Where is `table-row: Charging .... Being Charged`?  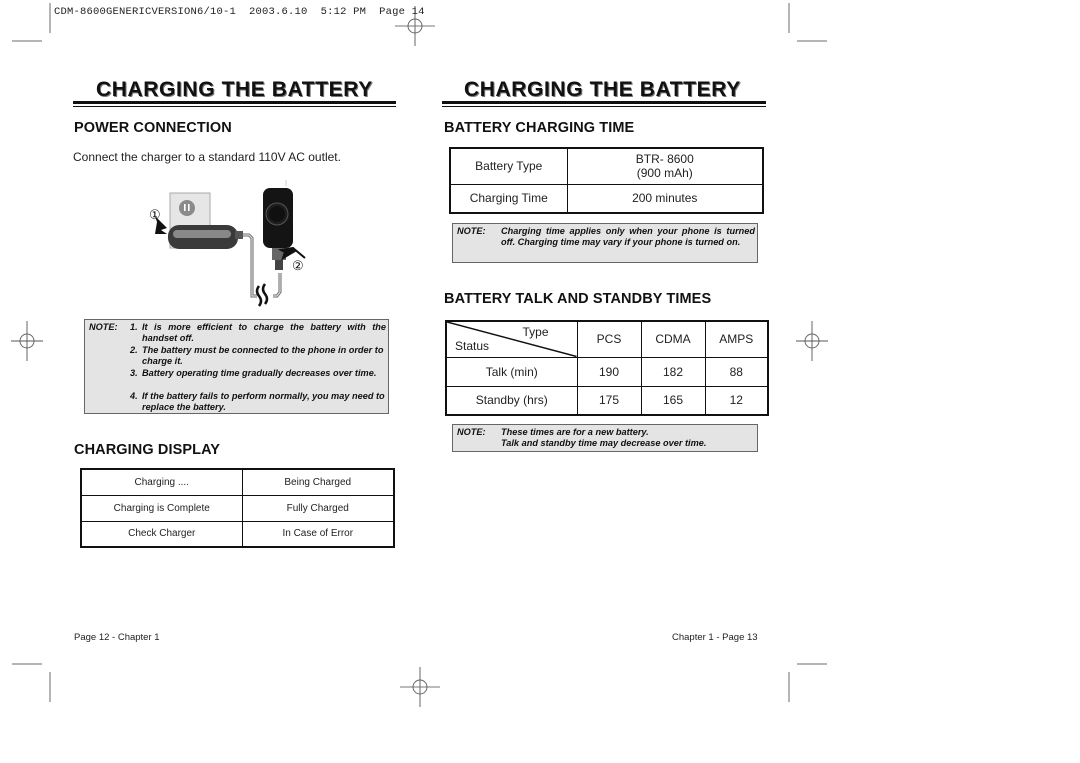
table-row: Charging .... Being Charged is located at coordinates (237, 482).